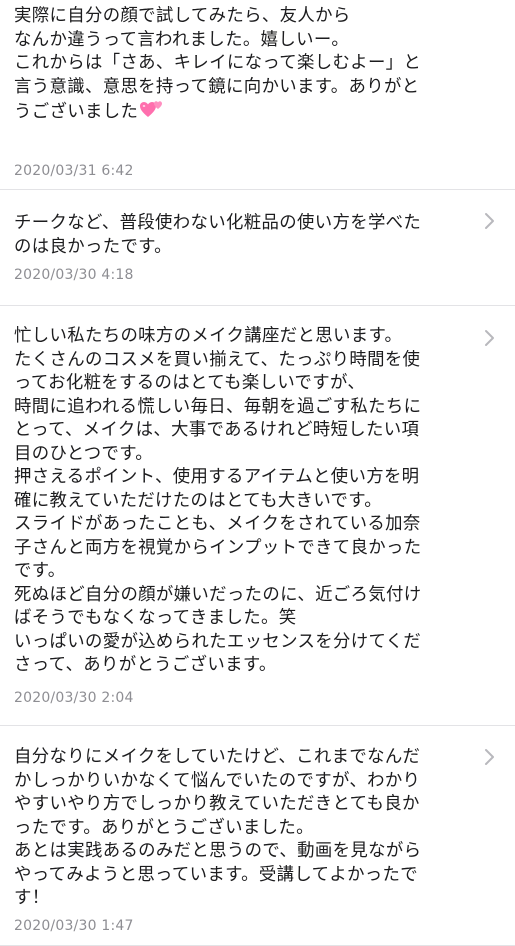 The width and height of the screenshot is (515, 946). Describe the element at coordinates (74, 171) in the screenshot. I see `review-date: 2020/03/31 6:42` at that location.